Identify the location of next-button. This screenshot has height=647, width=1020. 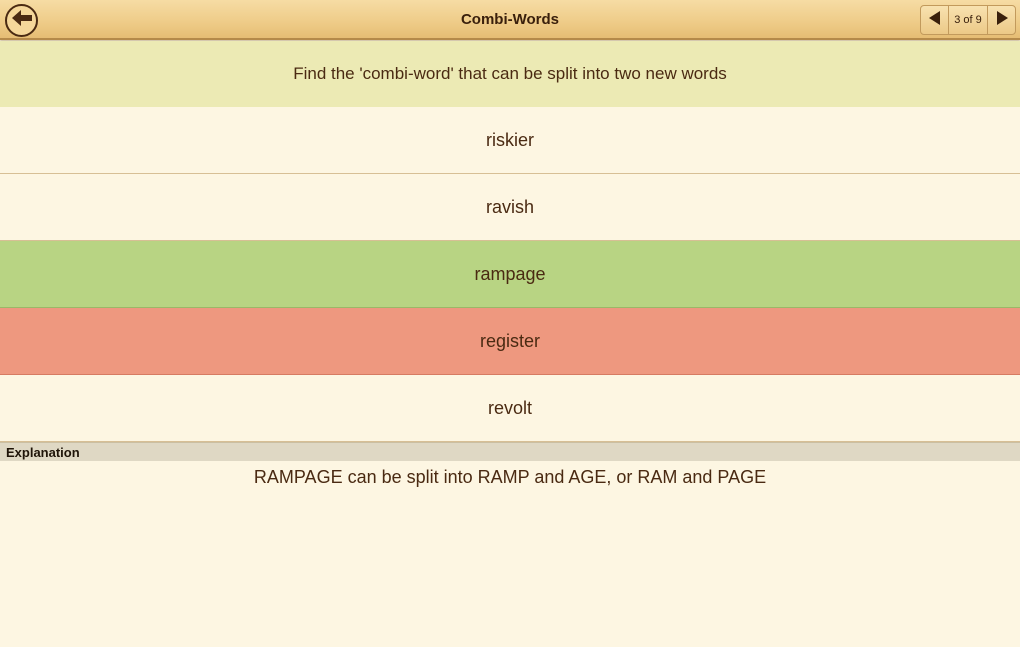
(1001, 20).